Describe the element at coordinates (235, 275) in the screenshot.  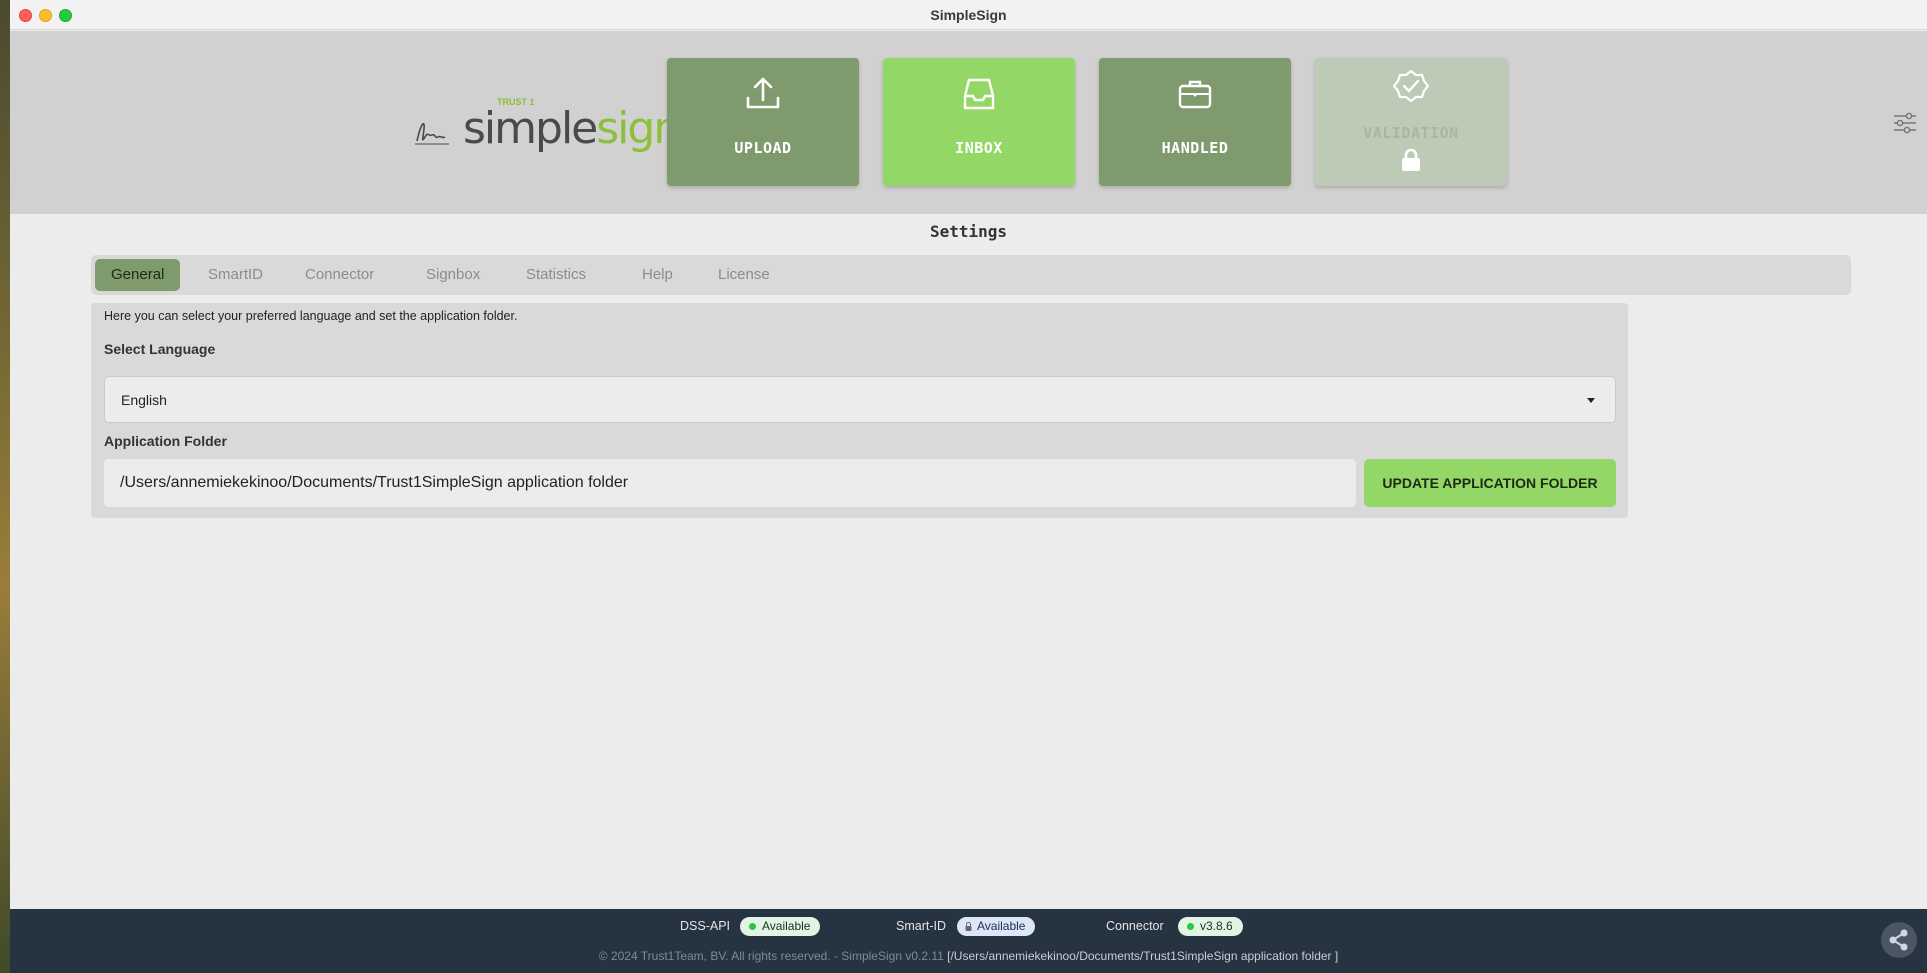
I see `tab-smartid: SmartID` at that location.